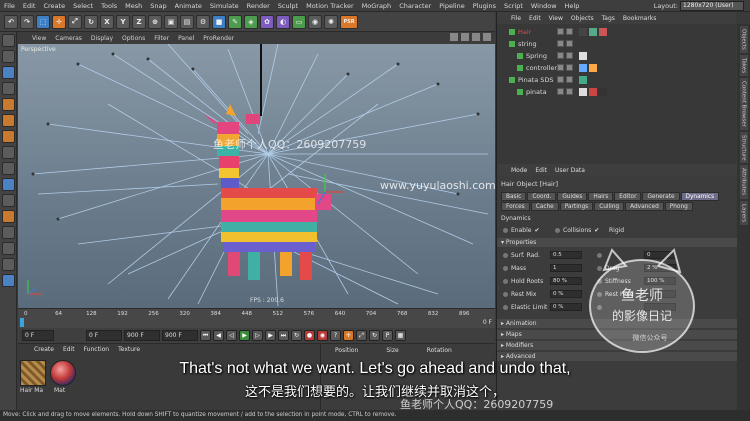 Image resolution: width=750 pixels, height=421 pixels. What do you see at coordinates (570, 170) in the screenshot?
I see `attribute-menu-user-data: User Data` at bounding box center [570, 170].